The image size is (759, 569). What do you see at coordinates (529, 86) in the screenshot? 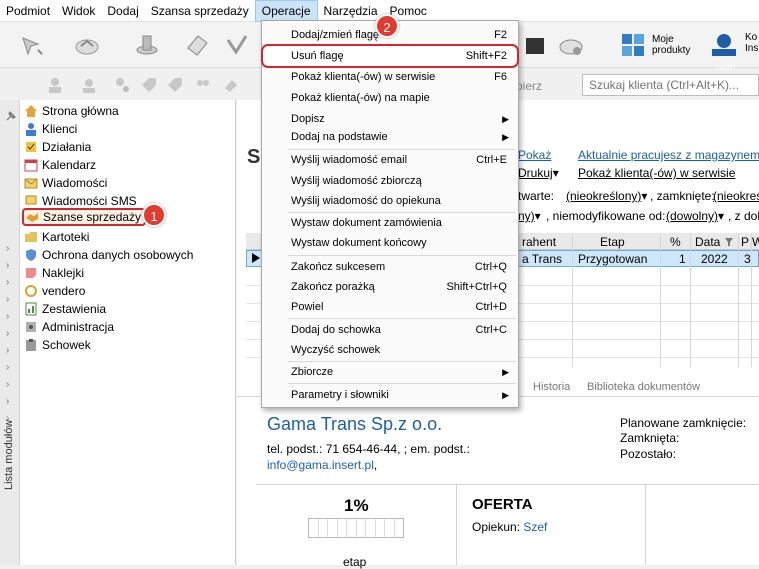
I see `wybierz-label: bierz` at bounding box center [529, 86].